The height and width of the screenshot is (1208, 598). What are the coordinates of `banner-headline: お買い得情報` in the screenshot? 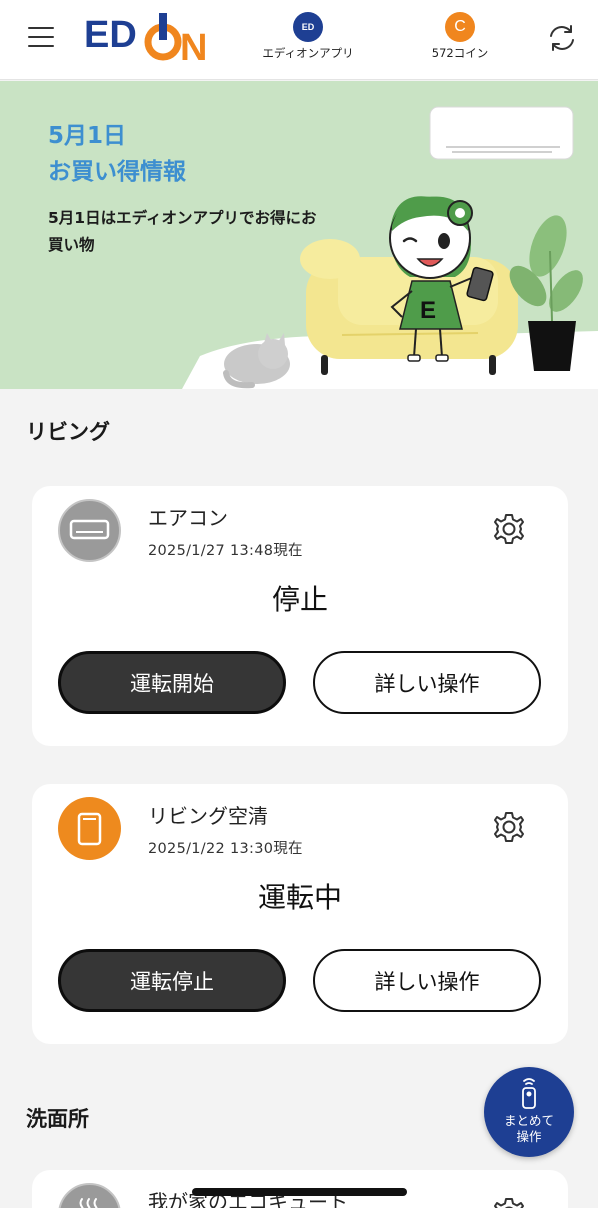 It's located at (117, 172).